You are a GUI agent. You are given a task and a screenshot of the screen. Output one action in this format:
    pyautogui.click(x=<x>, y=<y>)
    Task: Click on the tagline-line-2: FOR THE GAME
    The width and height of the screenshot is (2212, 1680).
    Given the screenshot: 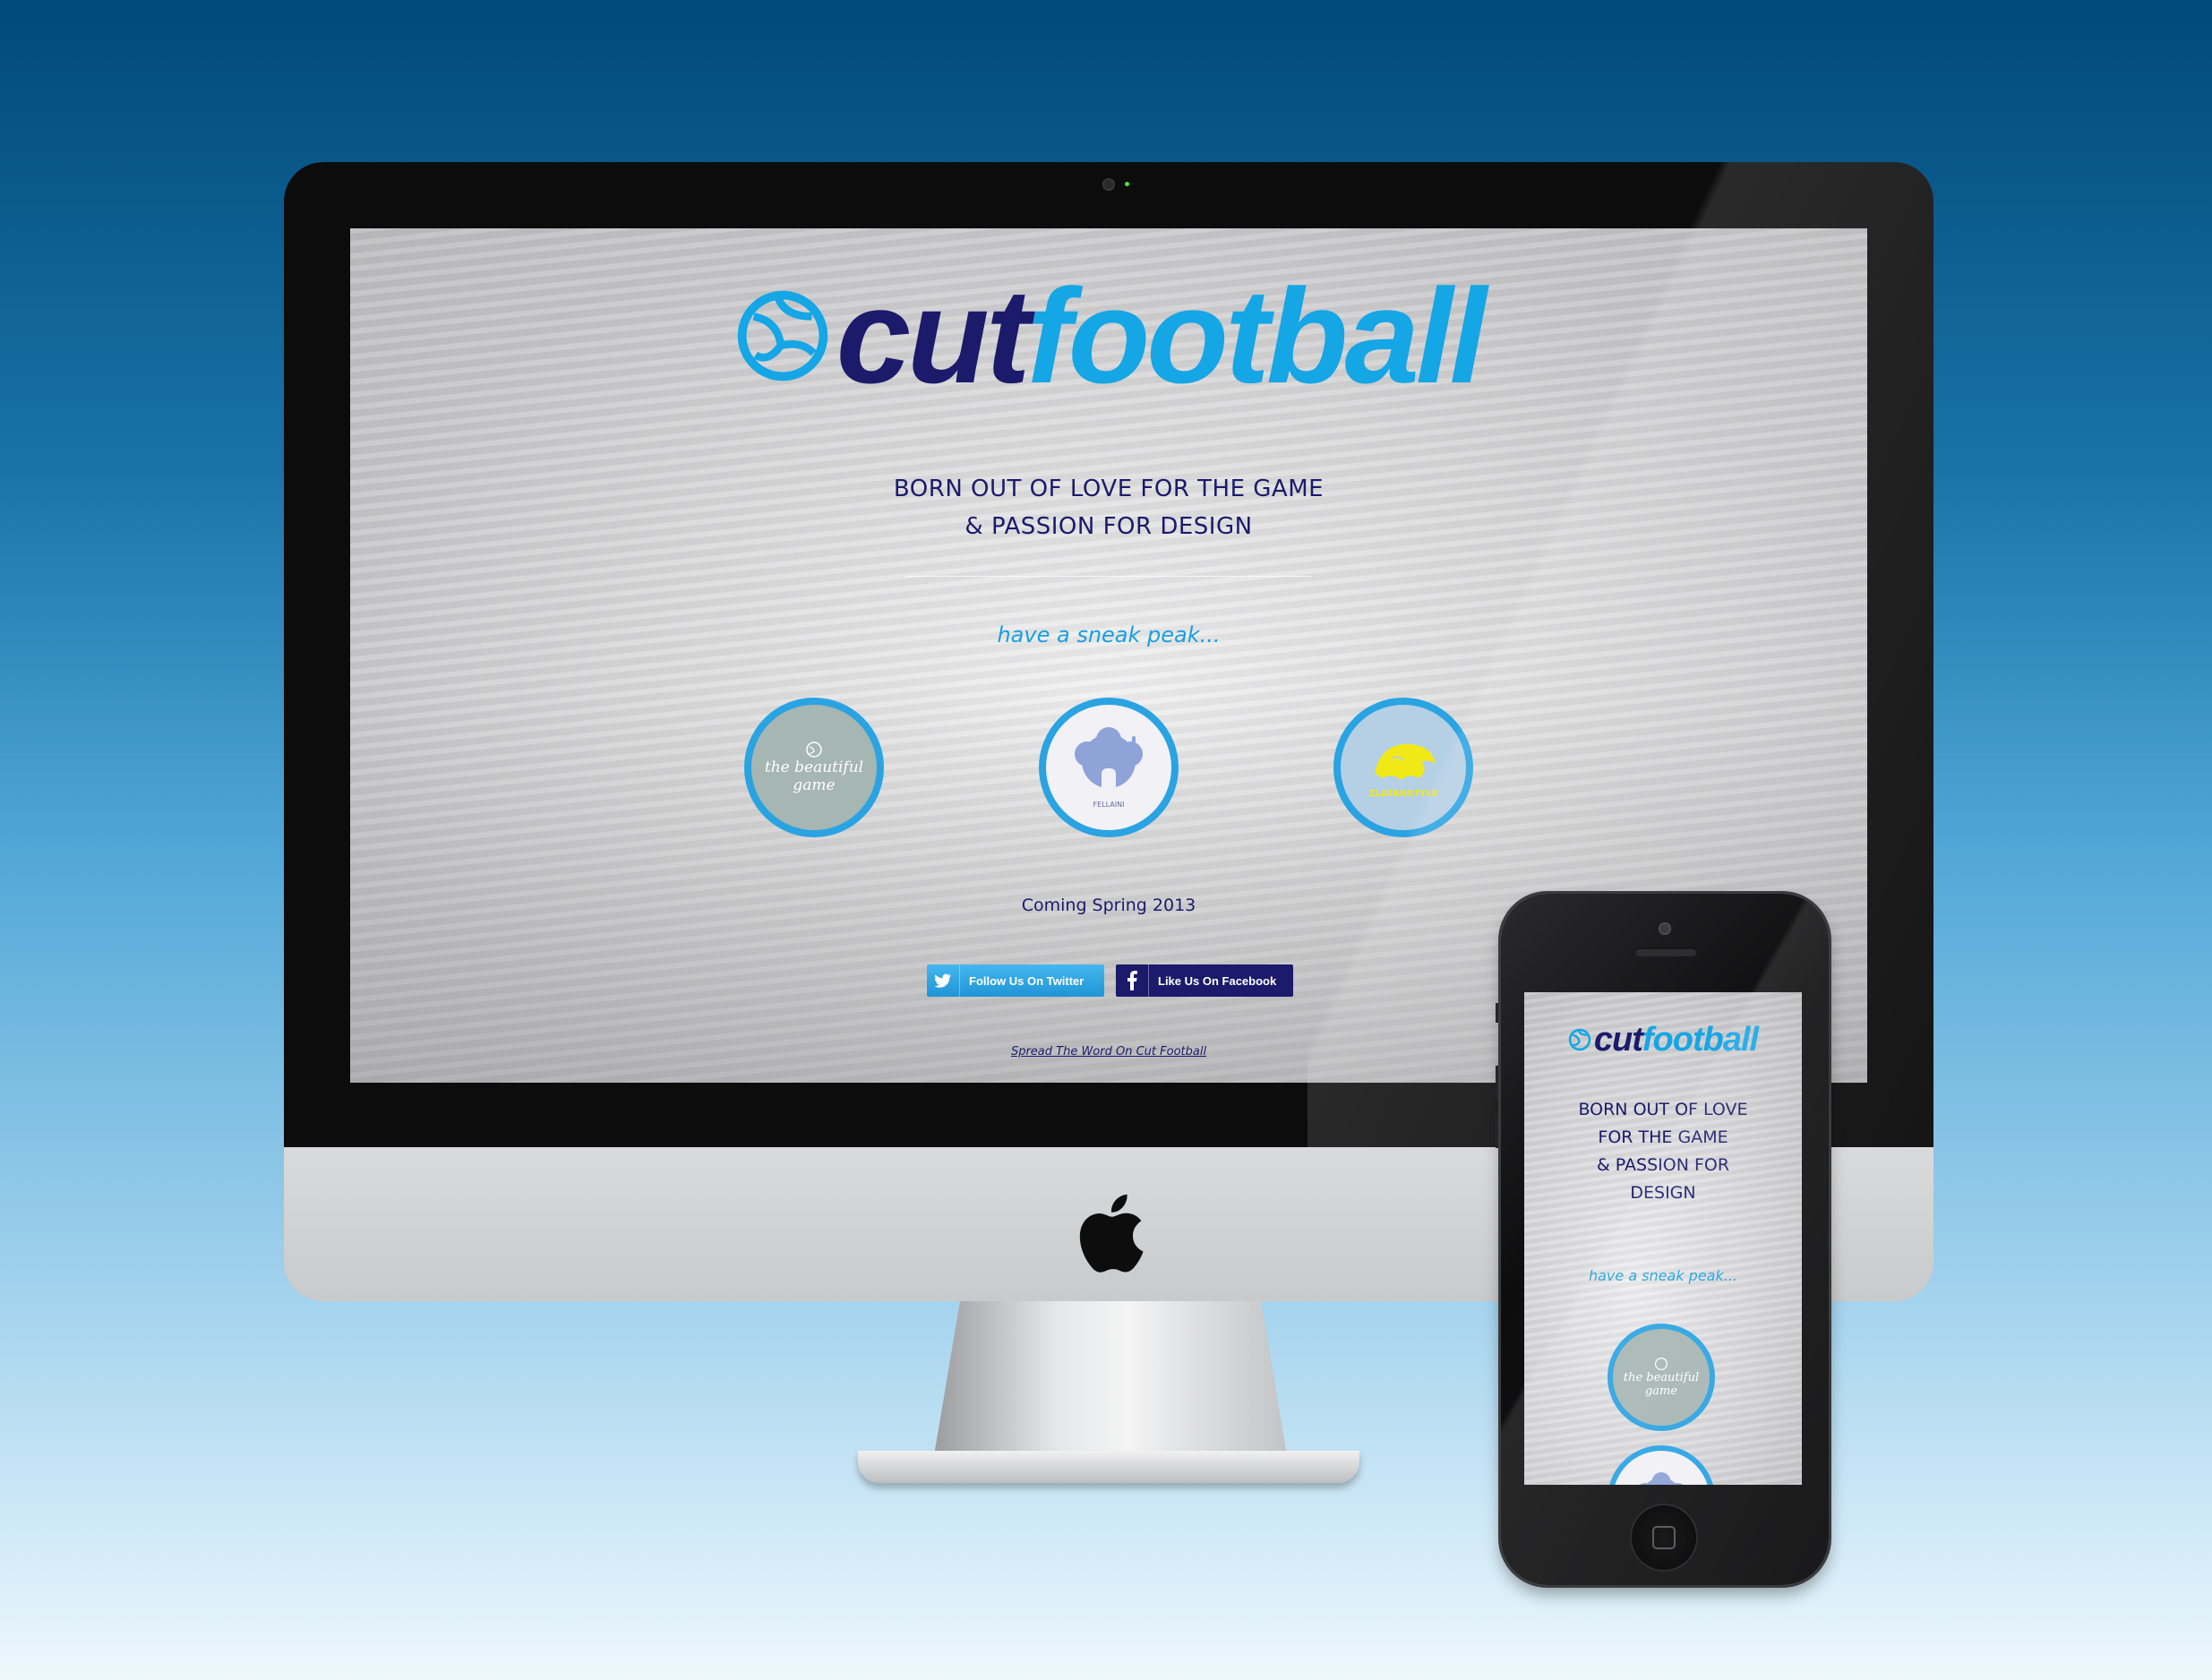 What is the action you would take?
    pyautogui.click(x=1663, y=1137)
    